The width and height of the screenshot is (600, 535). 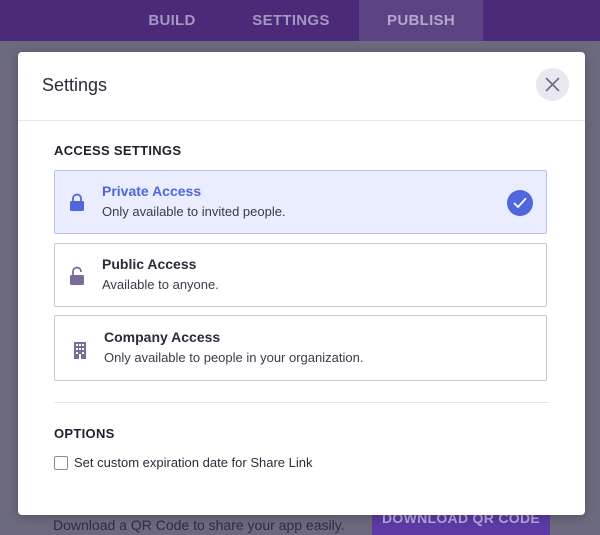 I want to click on building-icon, so click(x=80, y=350).